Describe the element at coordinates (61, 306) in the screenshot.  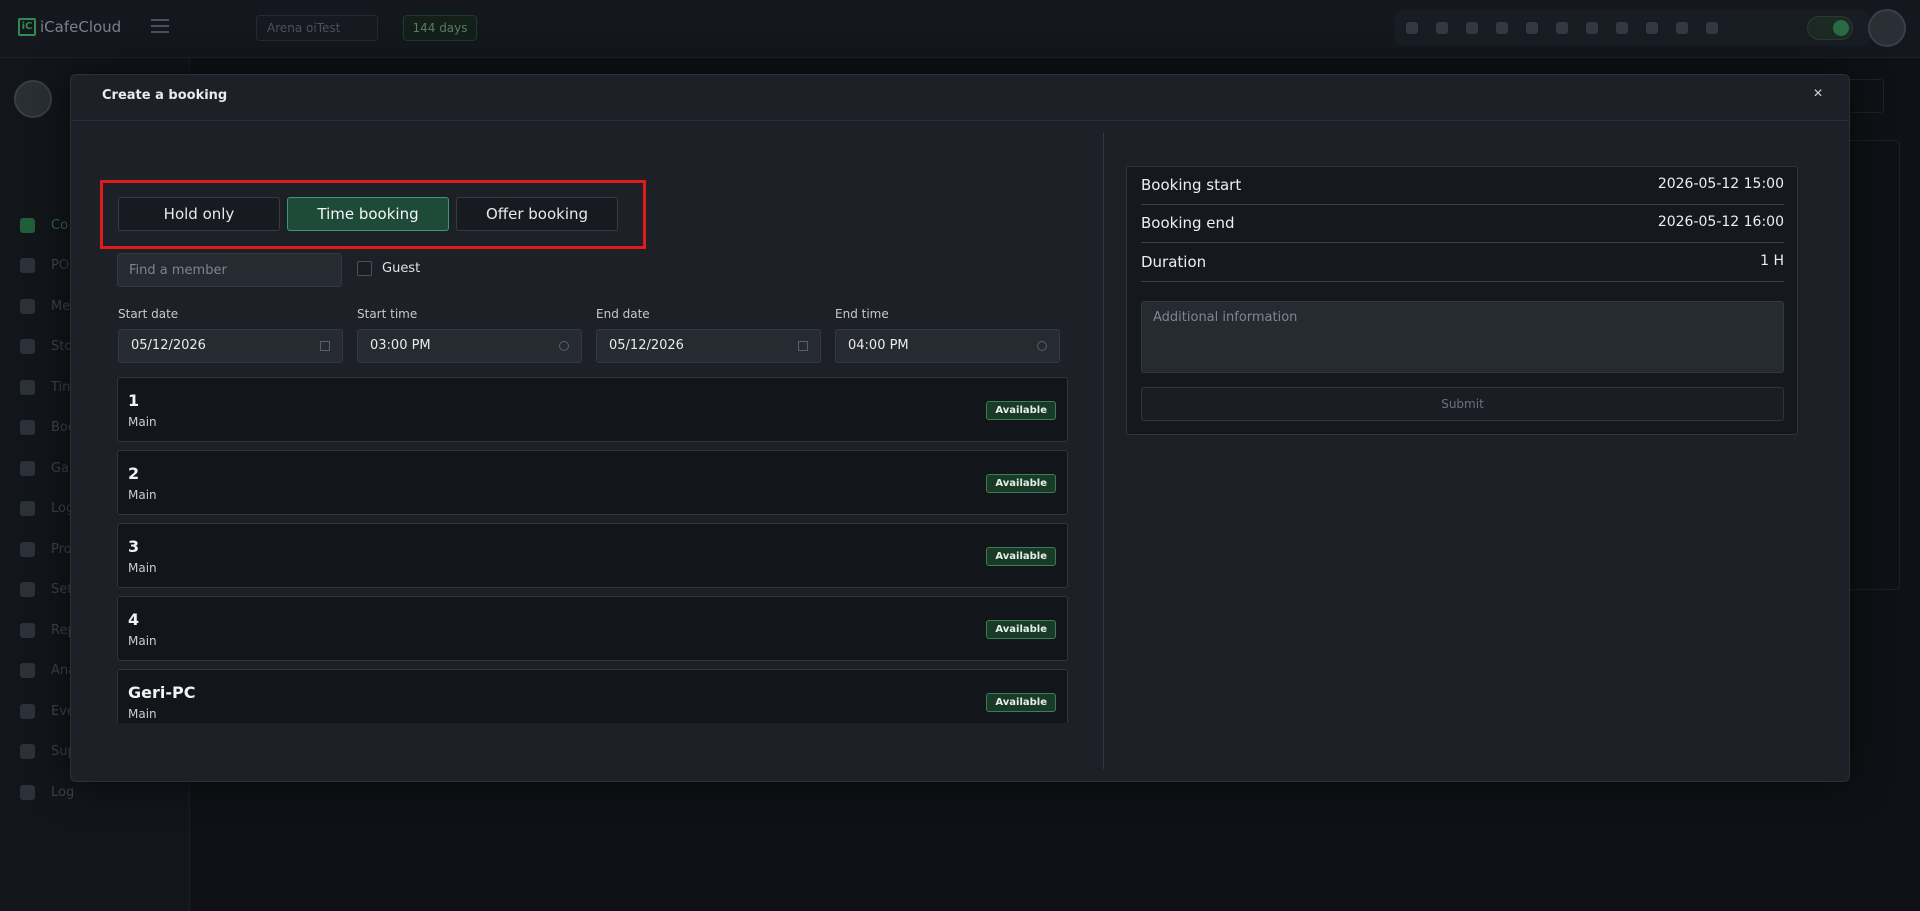
I see `sidebar-item-label: Me` at that location.